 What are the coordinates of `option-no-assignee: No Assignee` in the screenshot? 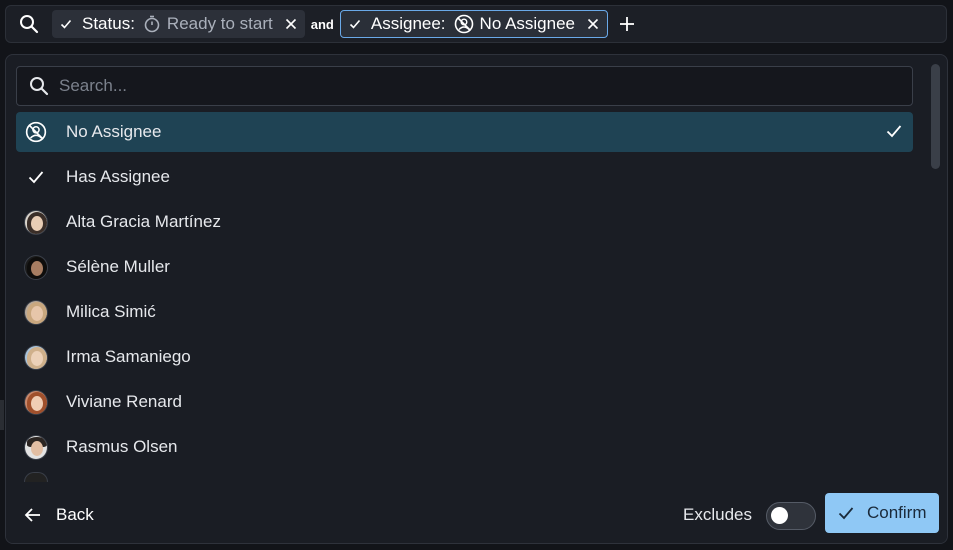 It's located at (464, 132).